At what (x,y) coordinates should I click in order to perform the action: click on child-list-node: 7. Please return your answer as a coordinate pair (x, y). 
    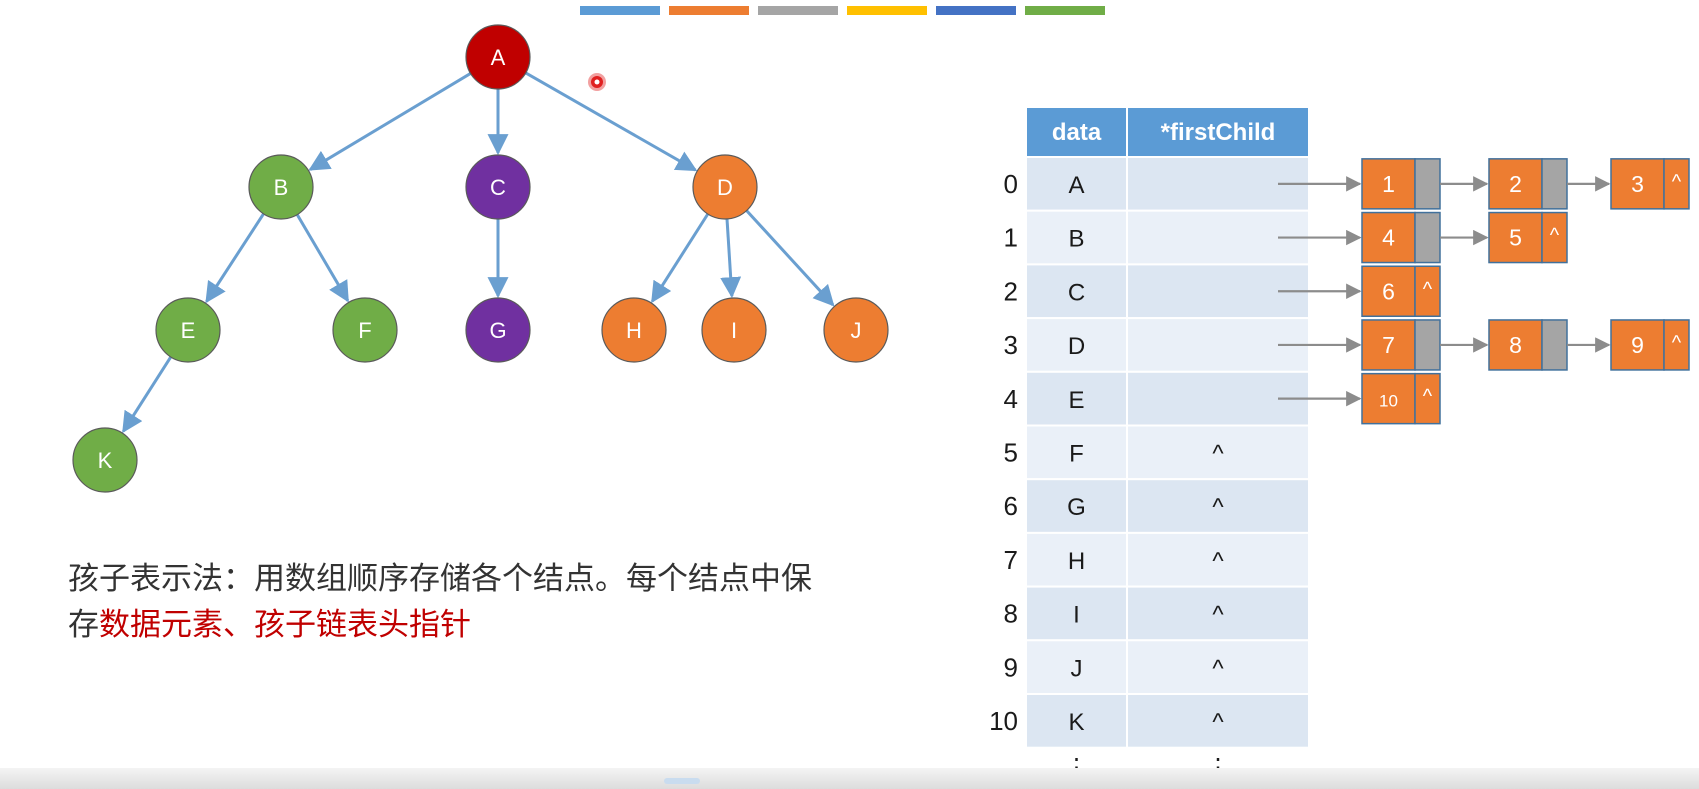
    Looking at the image, I should click on (1425, 345).